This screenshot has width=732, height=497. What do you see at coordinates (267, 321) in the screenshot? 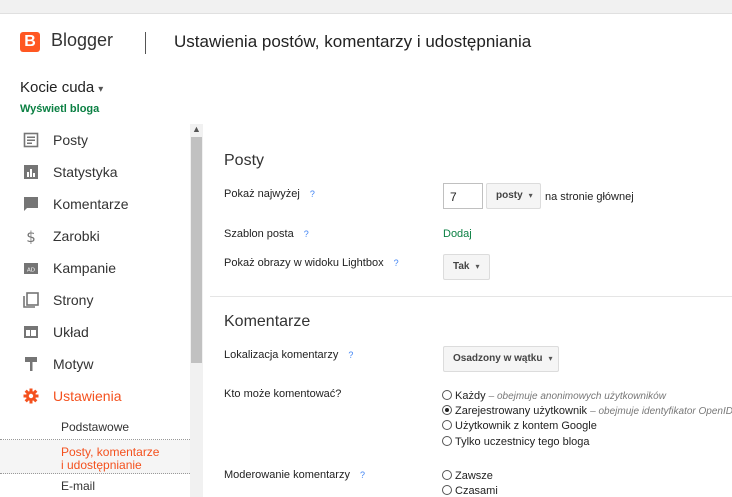
I see `section-title-comments: Komentarze` at bounding box center [267, 321].